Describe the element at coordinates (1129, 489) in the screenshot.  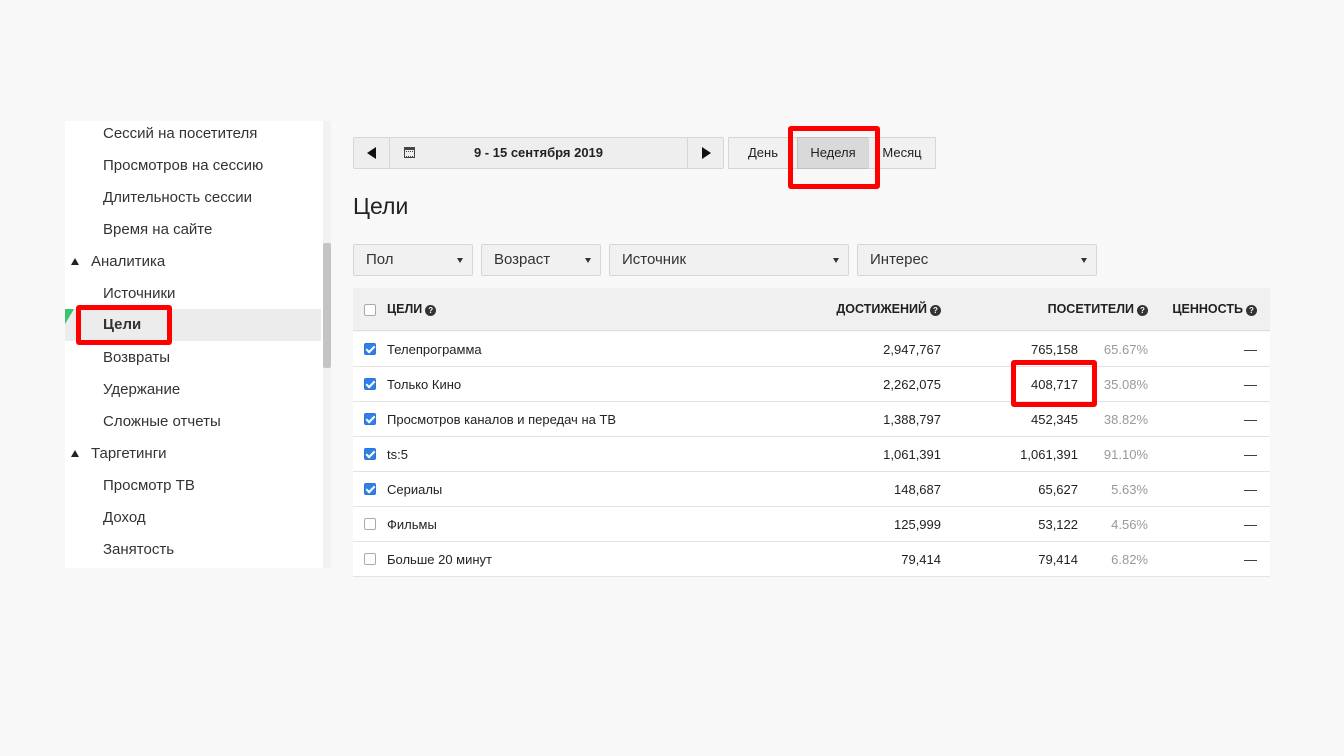
I see `visitors-percent: 5.63%` at that location.